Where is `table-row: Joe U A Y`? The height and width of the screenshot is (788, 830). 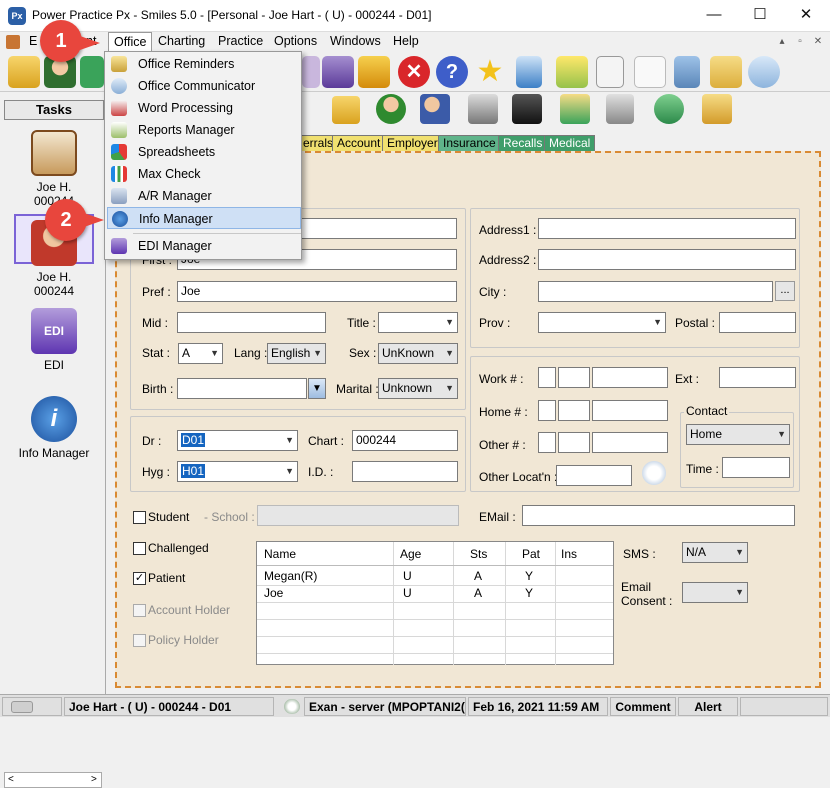 table-row: Joe U A Y is located at coordinates (435, 593).